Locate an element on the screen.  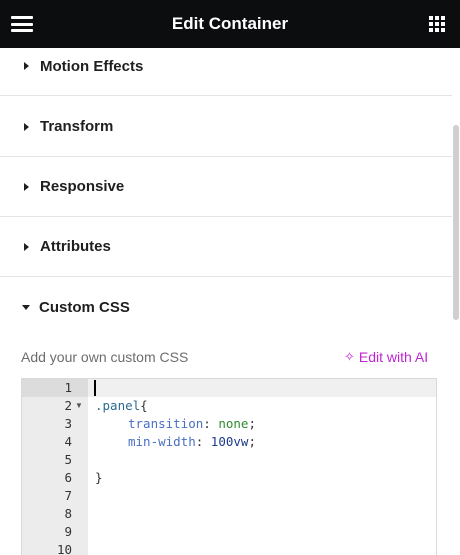
section-transform: Transform is located at coordinates (226, 127).